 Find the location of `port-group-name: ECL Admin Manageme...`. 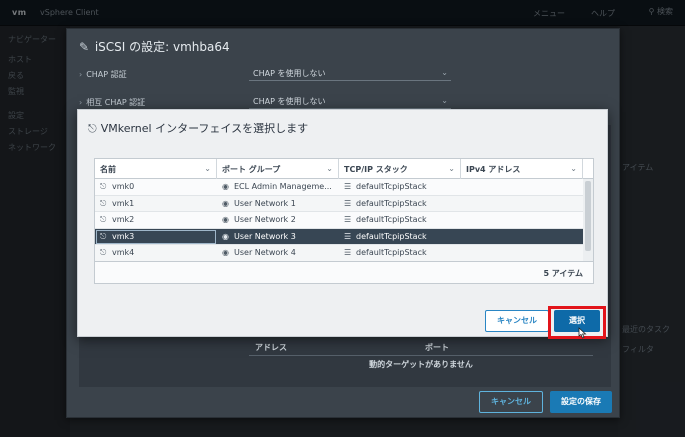

port-group-name: ECL Admin Manageme... is located at coordinates (283, 186).